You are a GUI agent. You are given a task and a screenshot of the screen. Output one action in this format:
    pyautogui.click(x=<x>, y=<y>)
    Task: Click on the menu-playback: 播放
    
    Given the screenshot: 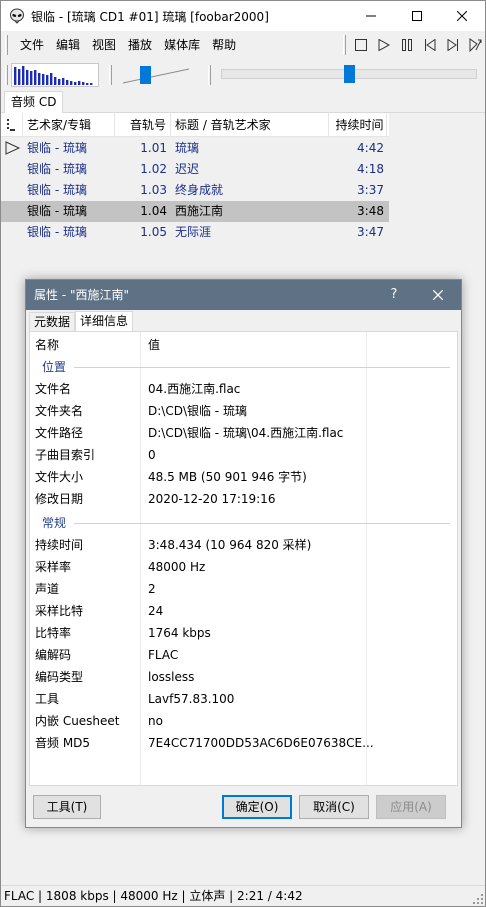 What is the action you would take?
    pyautogui.click(x=140, y=45)
    